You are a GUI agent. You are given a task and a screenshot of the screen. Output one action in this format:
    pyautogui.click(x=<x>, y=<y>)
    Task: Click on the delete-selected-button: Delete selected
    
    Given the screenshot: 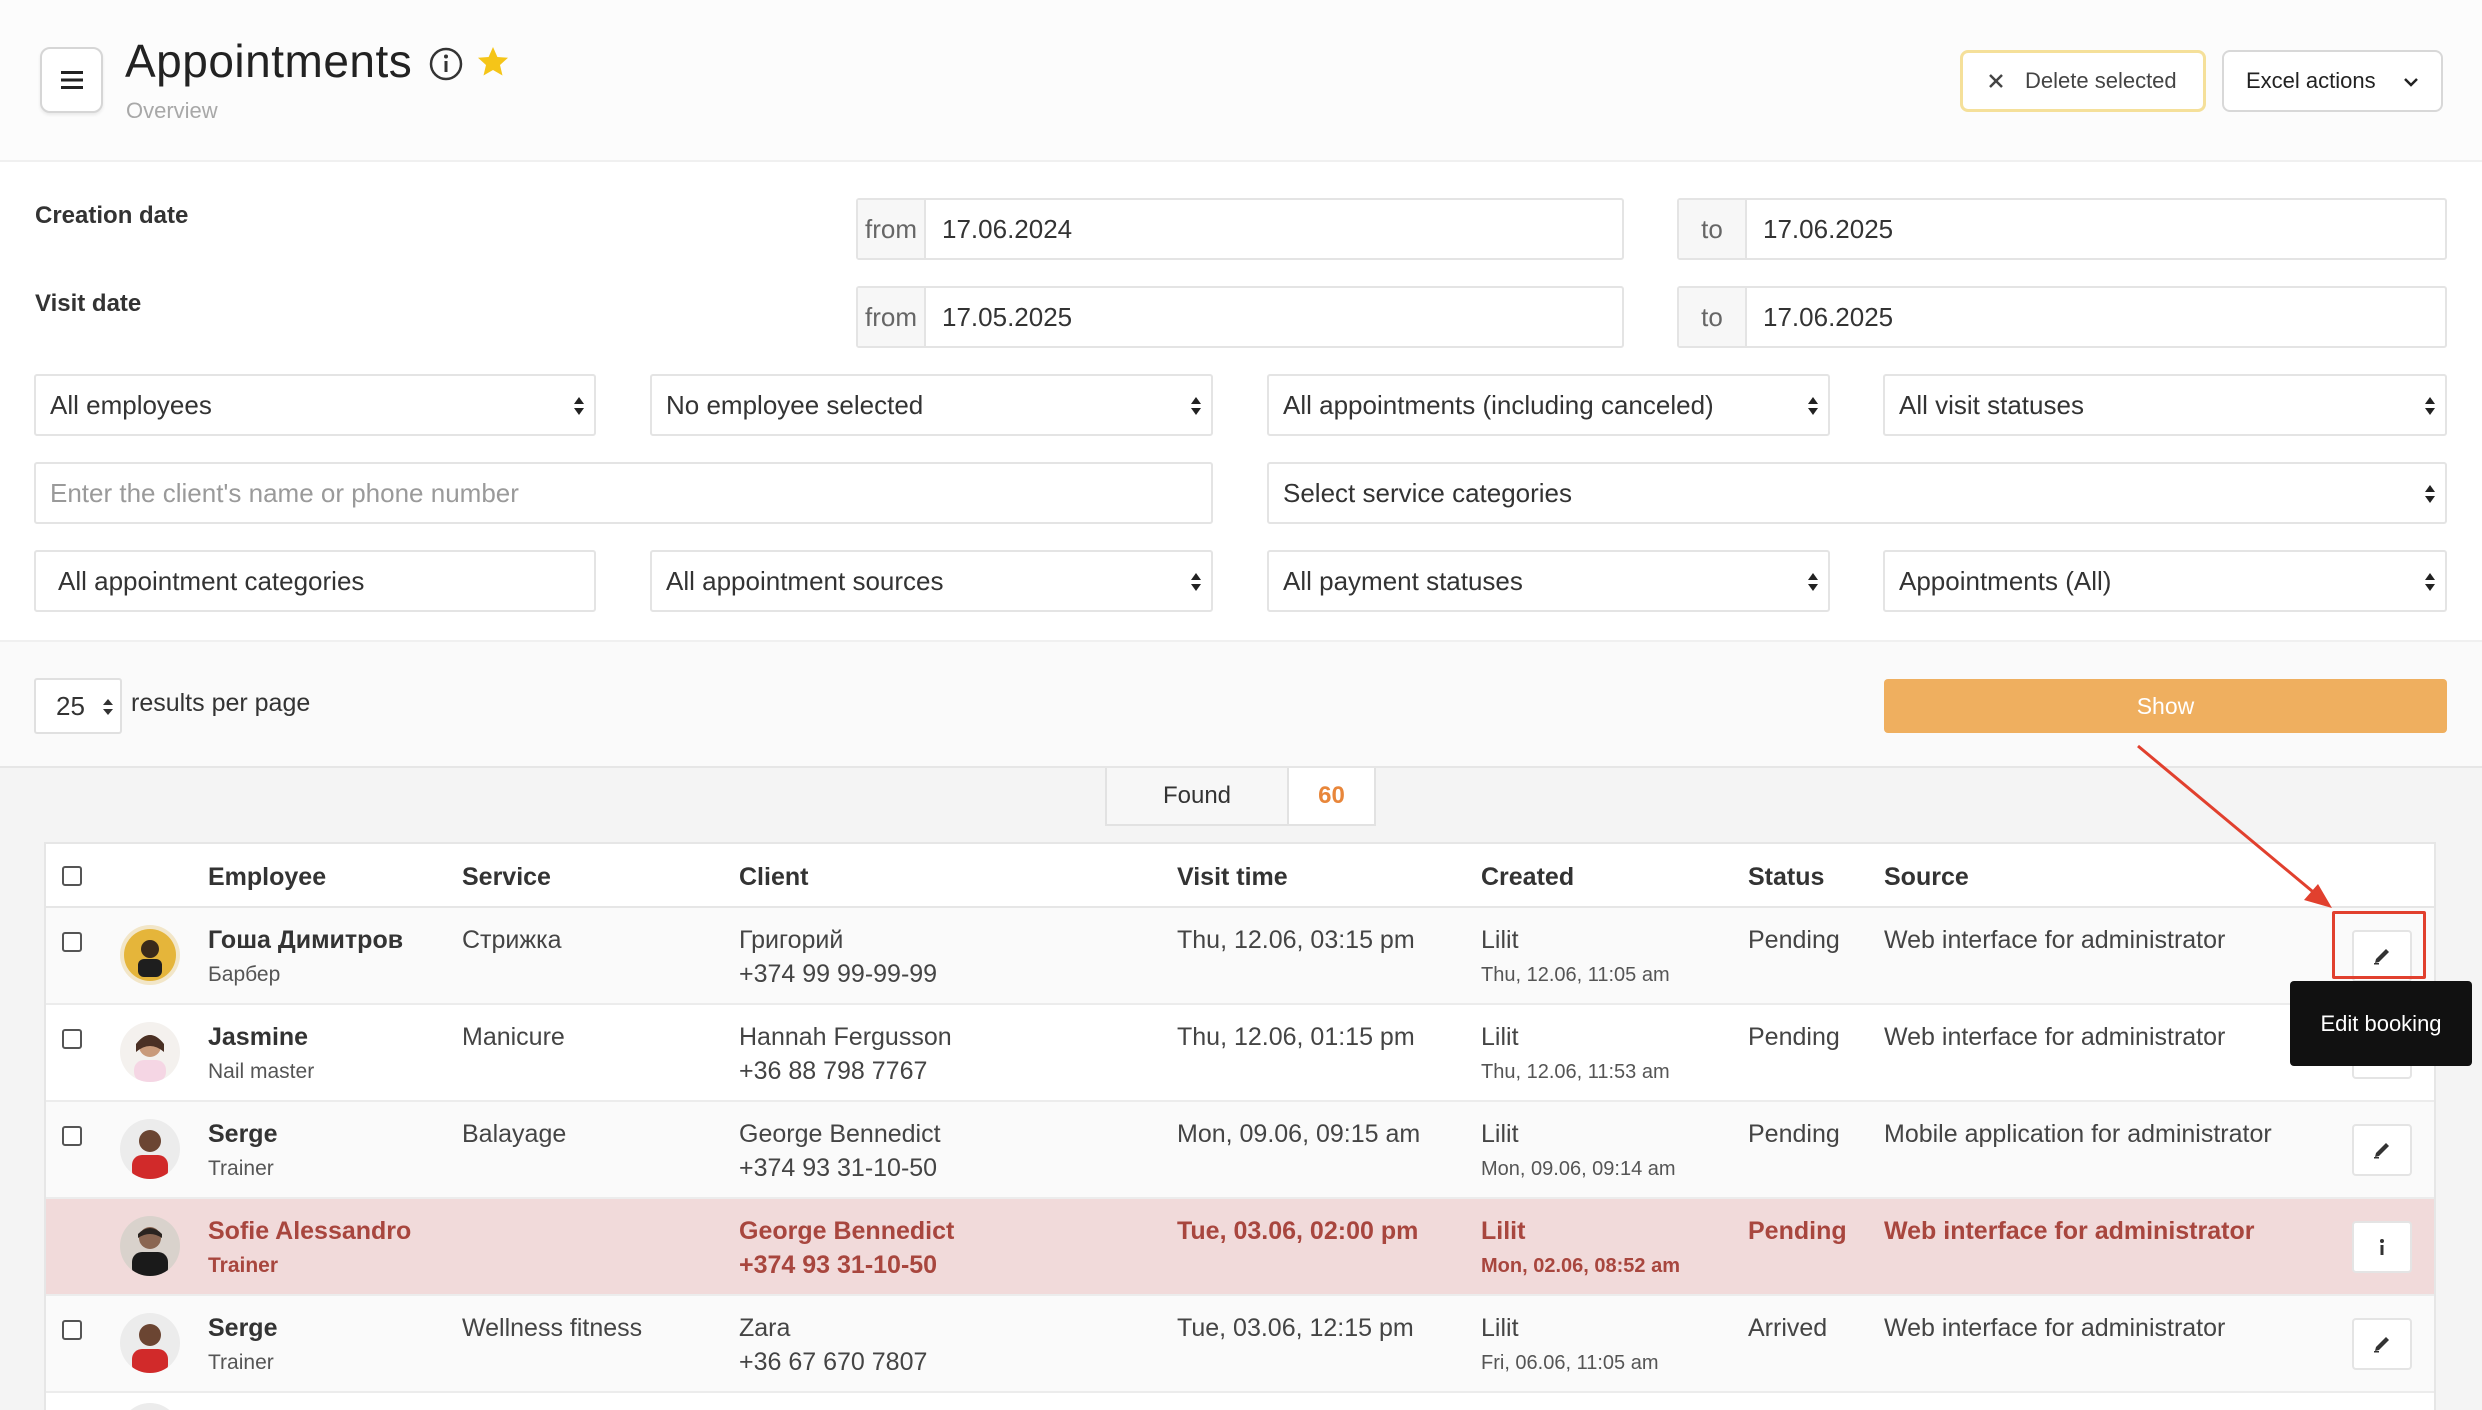 What is the action you would take?
    pyautogui.click(x=2083, y=81)
    